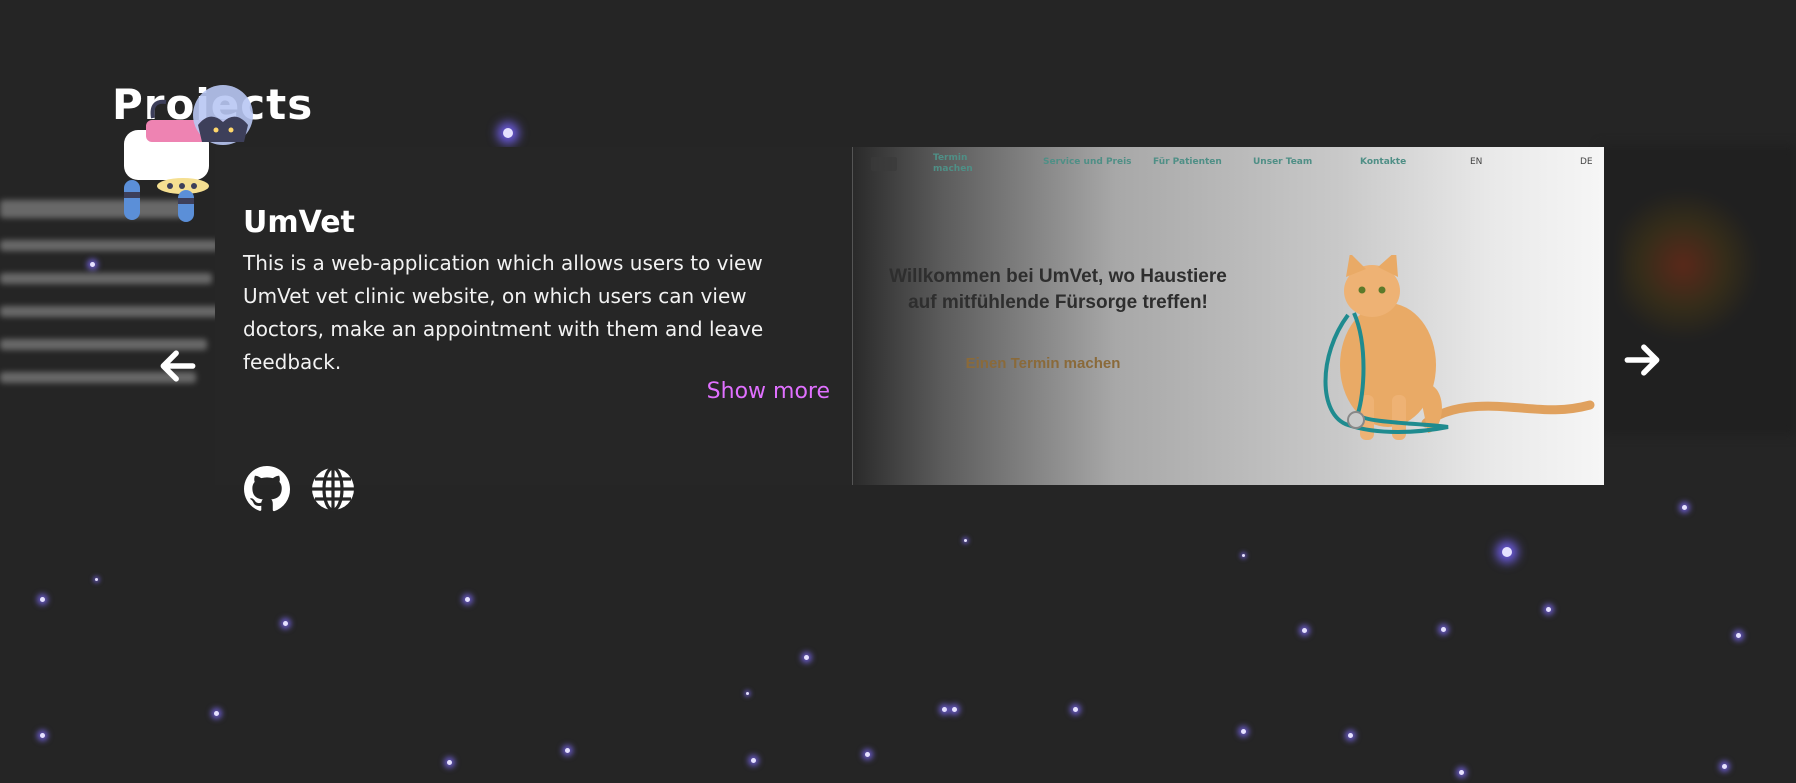  What do you see at coordinates (178, 366) in the screenshot?
I see `arrow-left-icon` at bounding box center [178, 366].